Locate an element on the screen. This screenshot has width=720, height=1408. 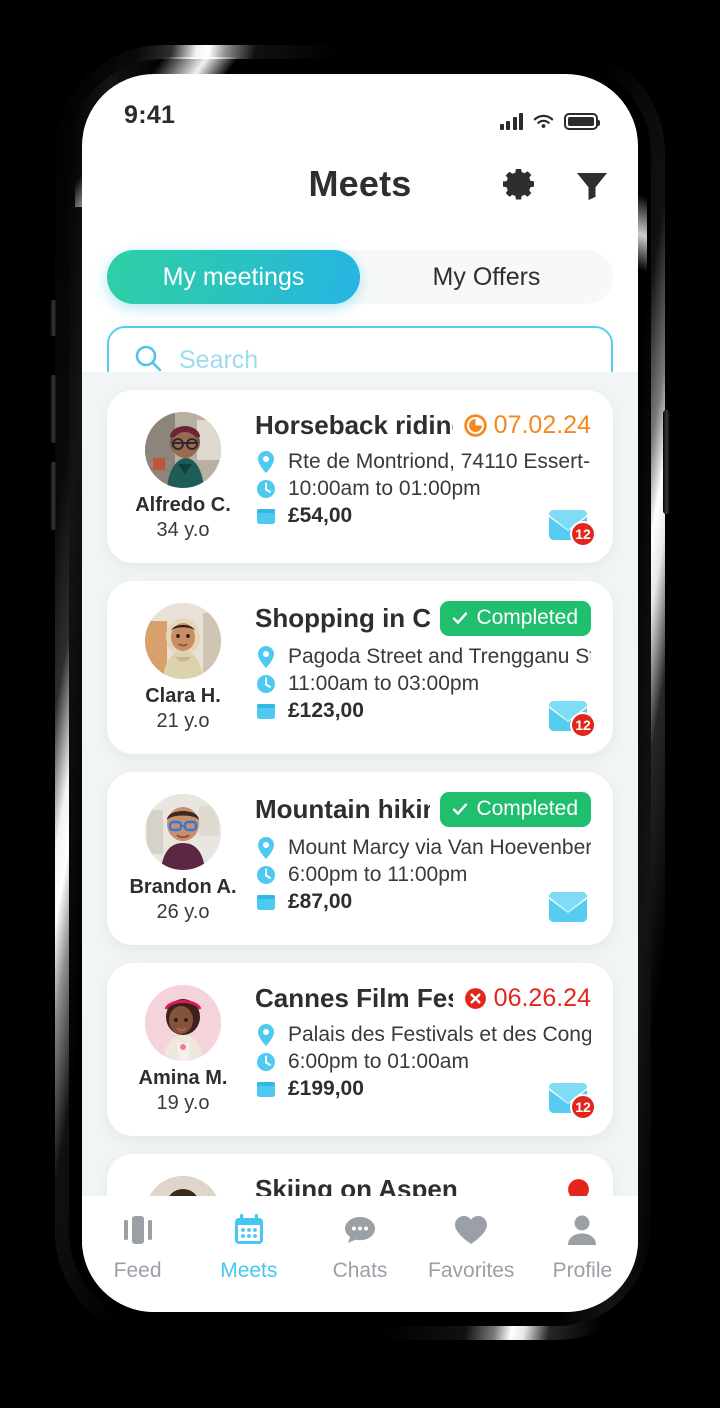
tab-my-meetings: My meetings is located at coordinates (233, 277).